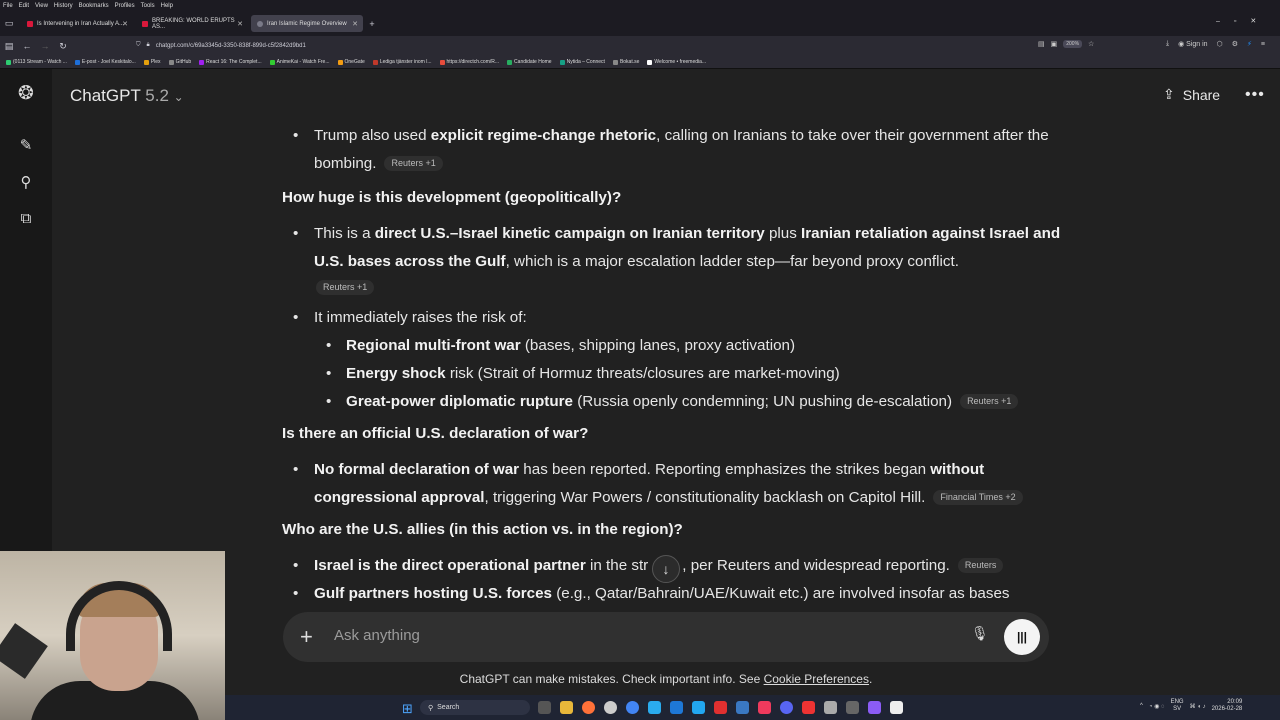 The height and width of the screenshot is (720, 1280). Describe the element at coordinates (125, 6) in the screenshot. I see `menu-profiles: Profiles` at that location.